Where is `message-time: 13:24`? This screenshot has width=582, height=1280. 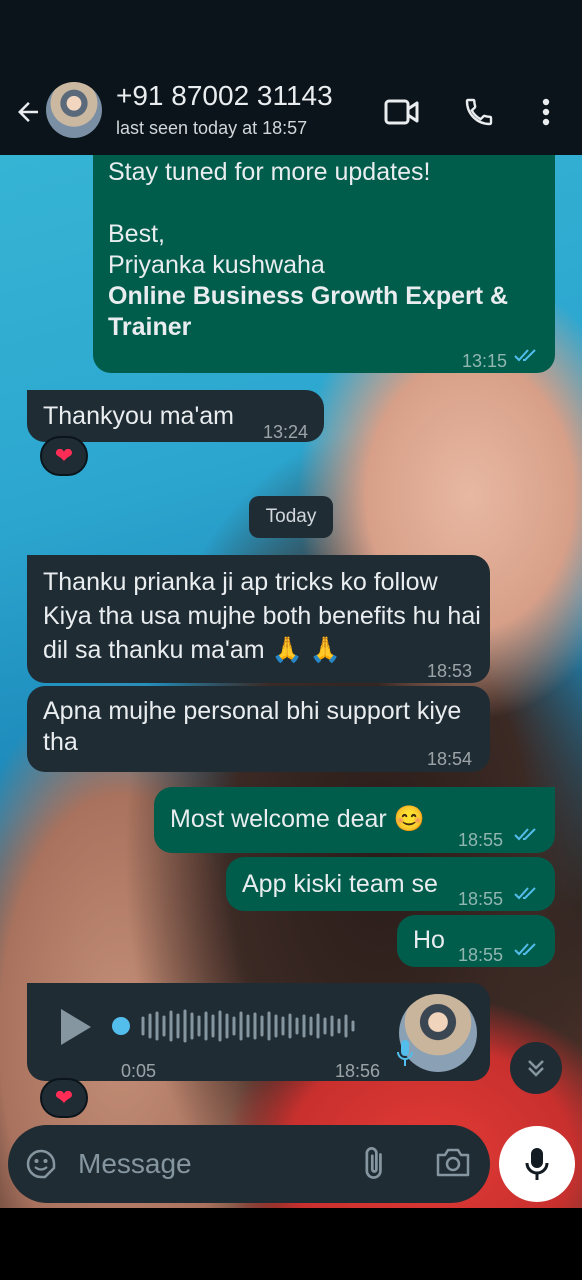 message-time: 13:24 is located at coordinates (286, 432).